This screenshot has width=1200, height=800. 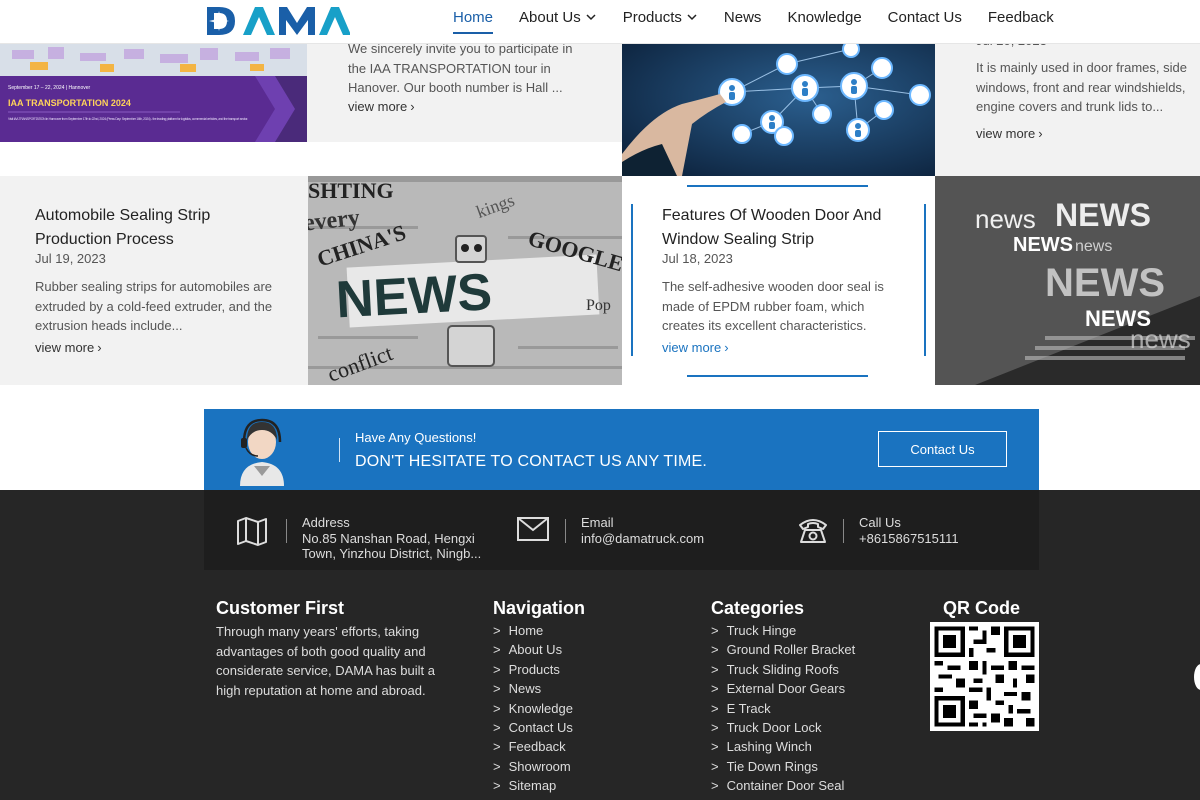 What do you see at coordinates (813, 531) in the screenshot?
I see `phone-icon` at bounding box center [813, 531].